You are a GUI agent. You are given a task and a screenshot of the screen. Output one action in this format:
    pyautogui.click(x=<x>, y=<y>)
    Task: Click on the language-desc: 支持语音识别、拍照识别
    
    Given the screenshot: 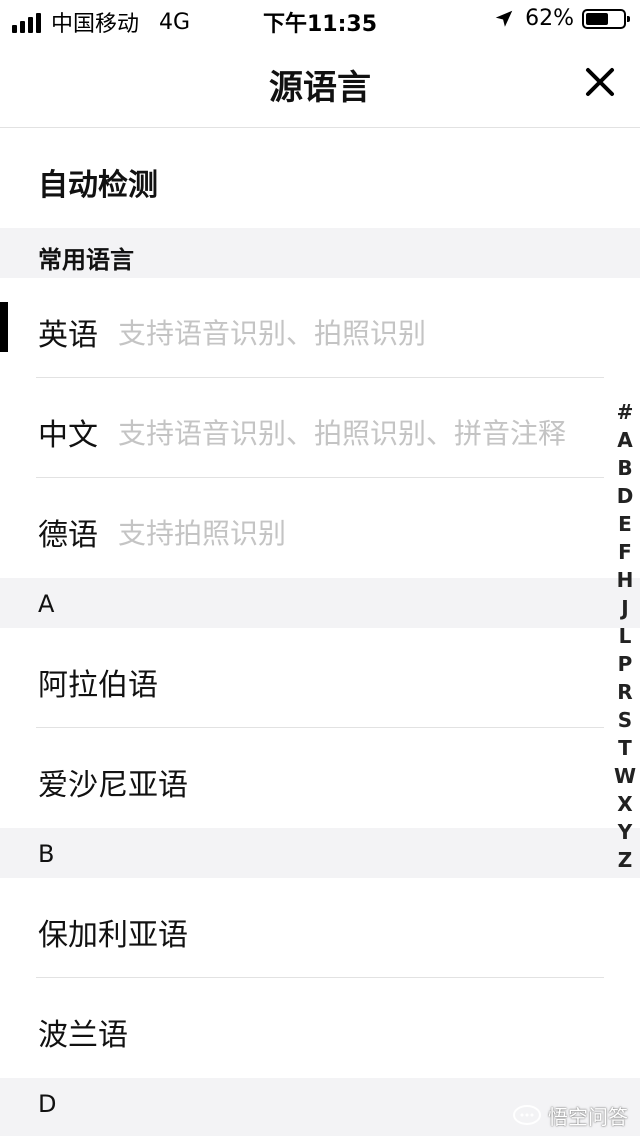 What is the action you would take?
    pyautogui.click(x=272, y=333)
    